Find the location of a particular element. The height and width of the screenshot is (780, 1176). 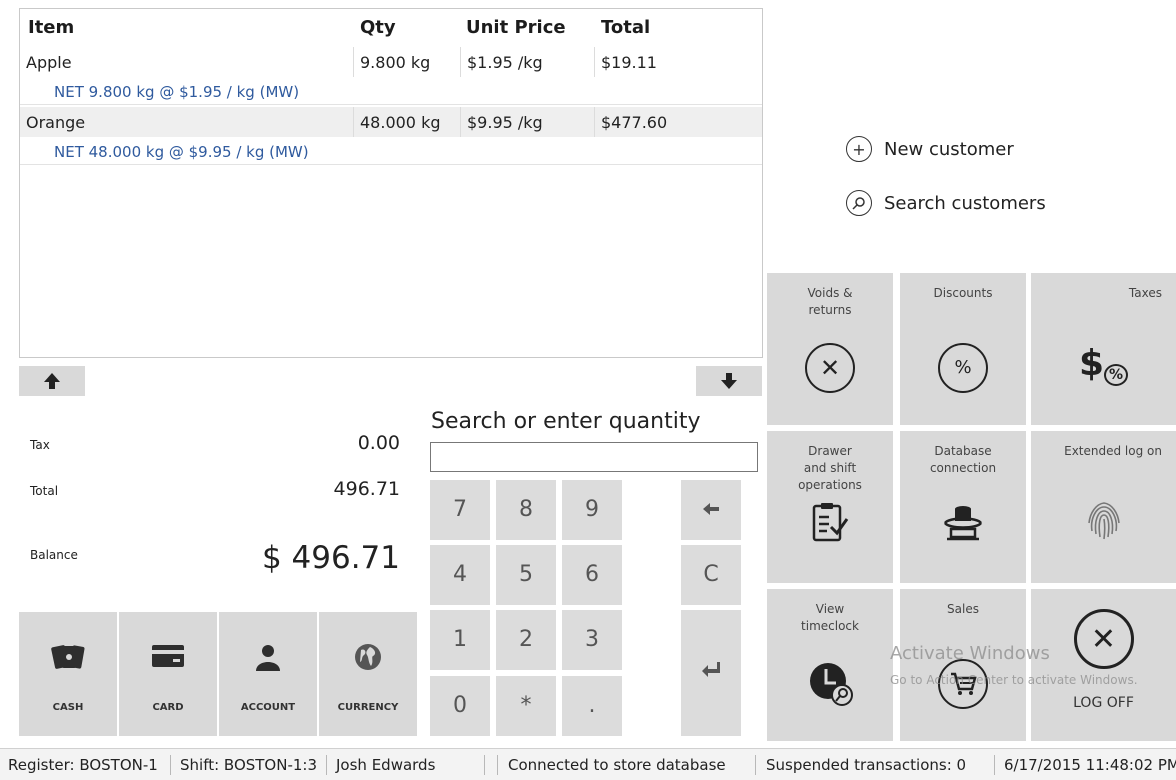

card-button: CARD is located at coordinates (168, 674).